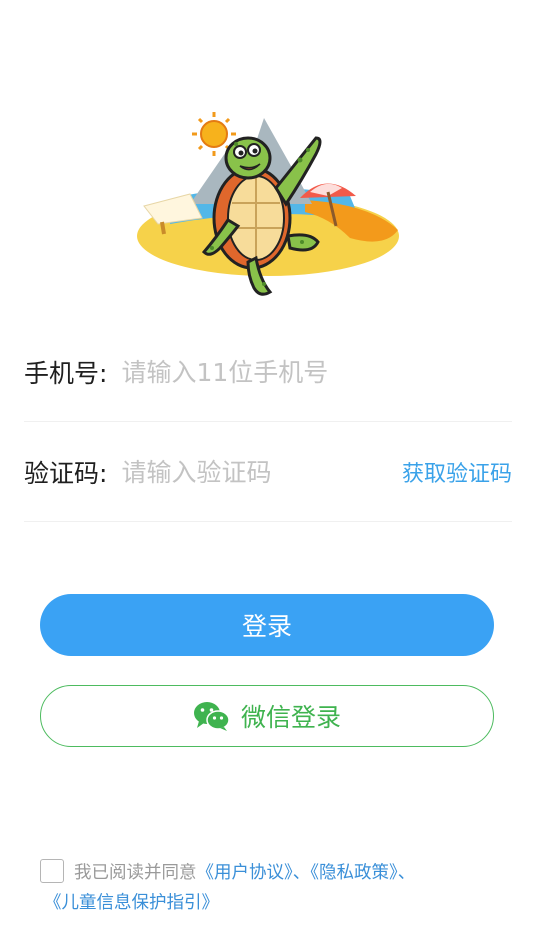 This screenshot has width=534, height=950. Describe the element at coordinates (52, 871) in the screenshot. I see `agreement-checkbox` at that location.